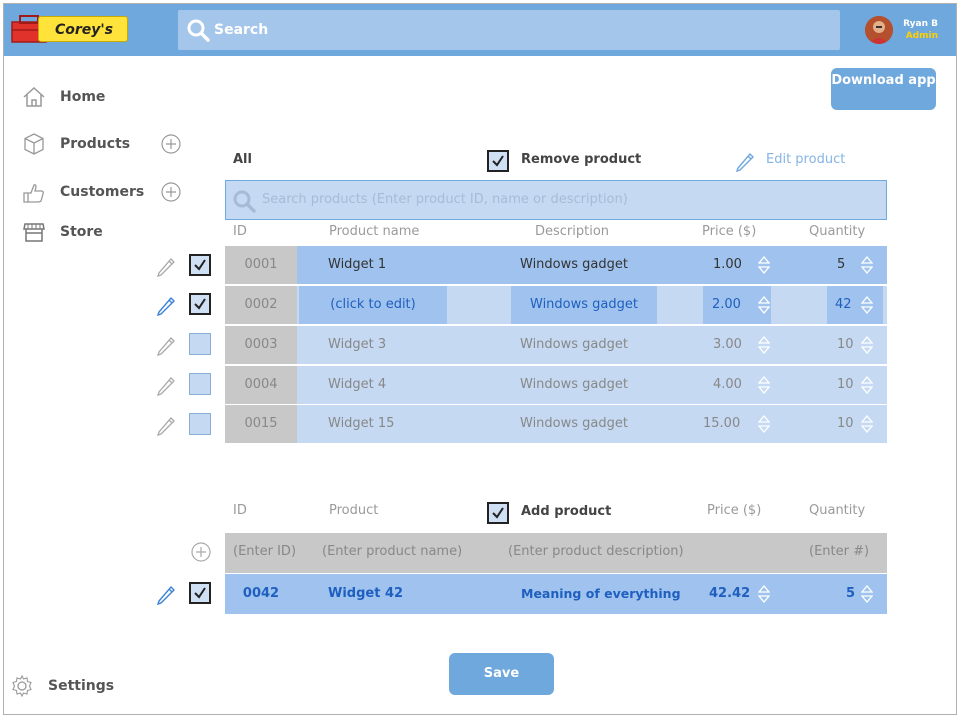  Describe the element at coordinates (241, 30) in the screenshot. I see `search-placeholder: Search` at that location.